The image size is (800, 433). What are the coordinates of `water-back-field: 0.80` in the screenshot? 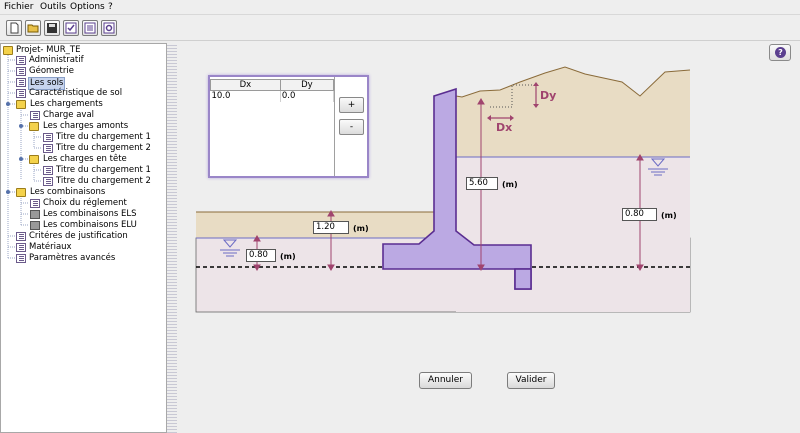 It's located at (639, 214).